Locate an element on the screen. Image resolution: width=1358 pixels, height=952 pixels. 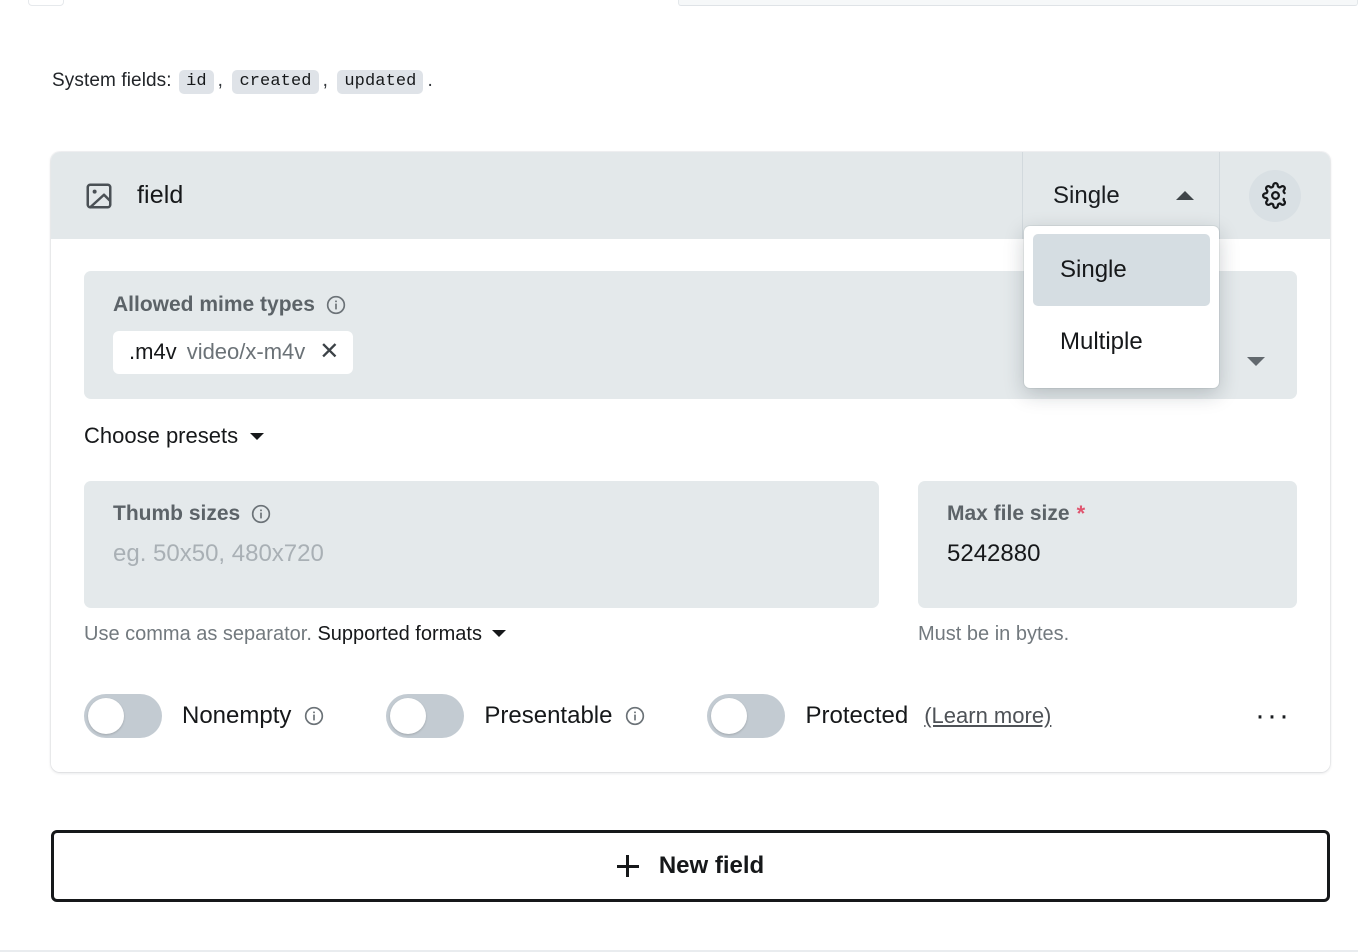
toggle-protected: Protected (Learn more) is located at coordinates (879, 716).